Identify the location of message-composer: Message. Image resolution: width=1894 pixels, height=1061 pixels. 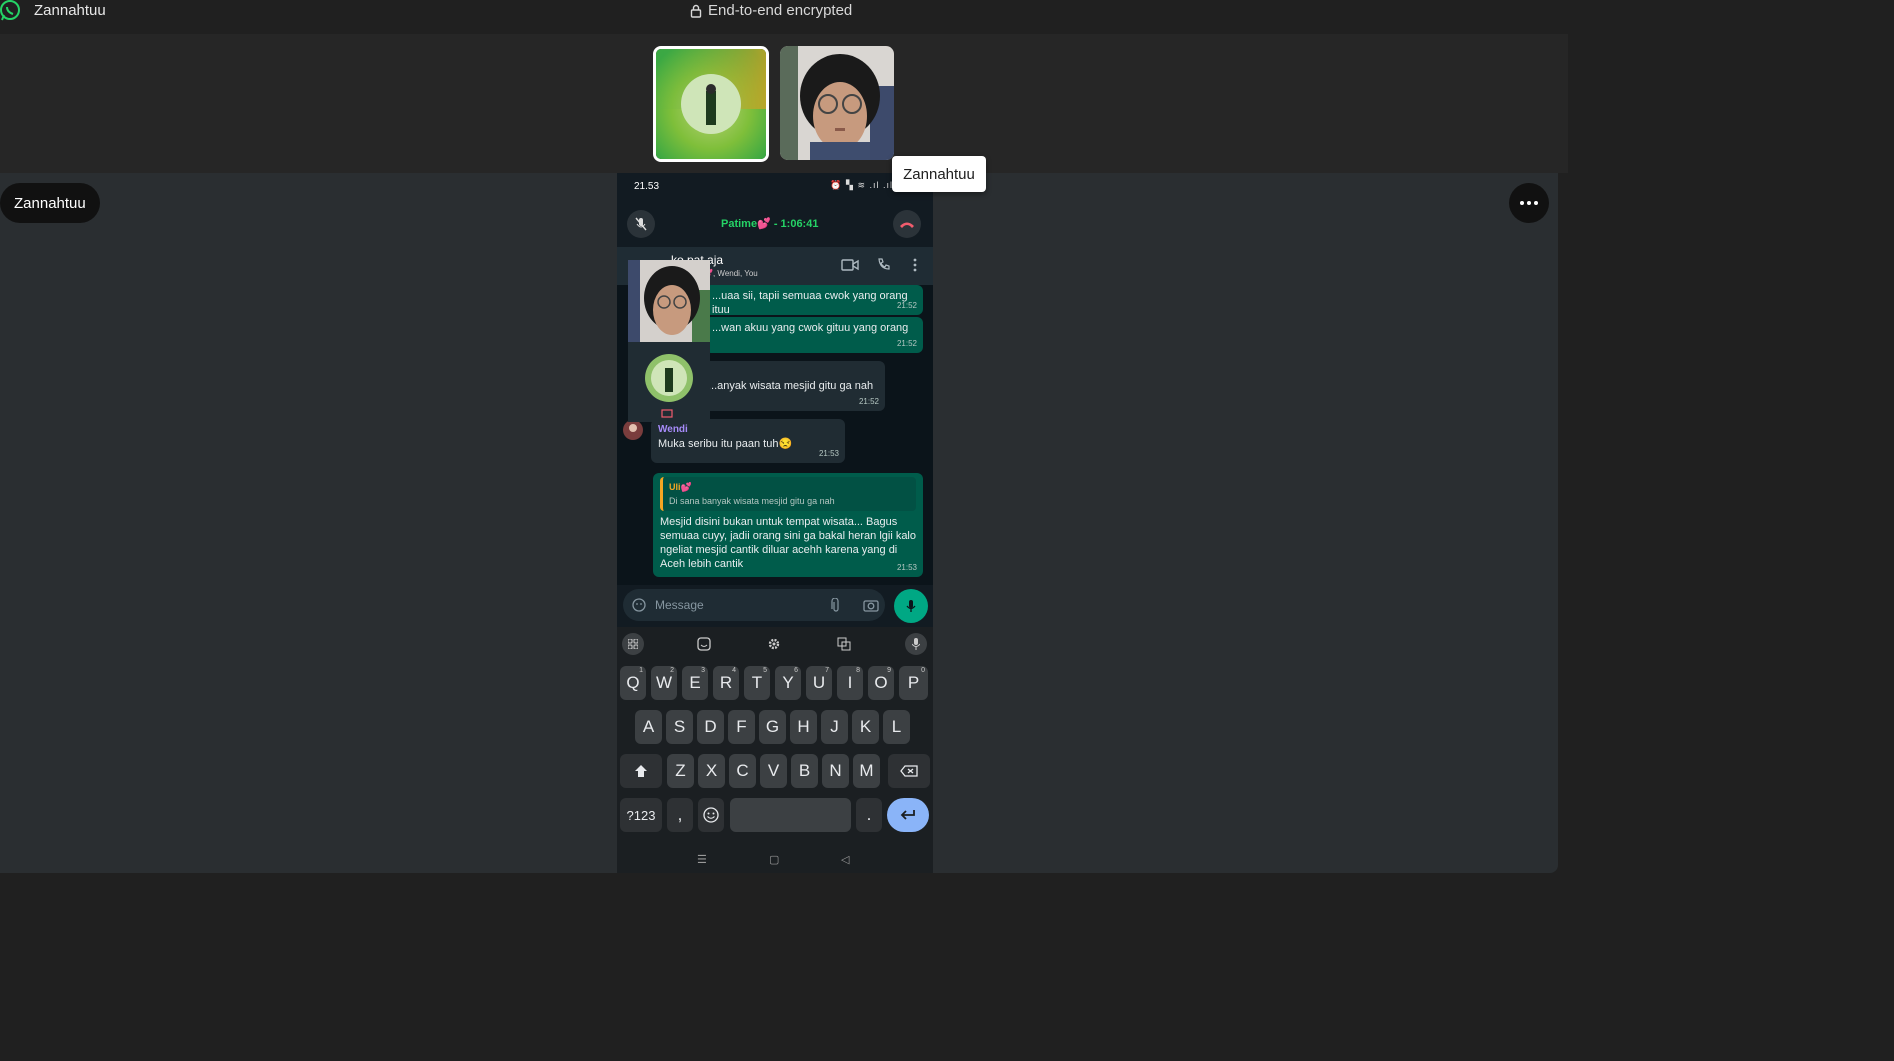
(775, 606).